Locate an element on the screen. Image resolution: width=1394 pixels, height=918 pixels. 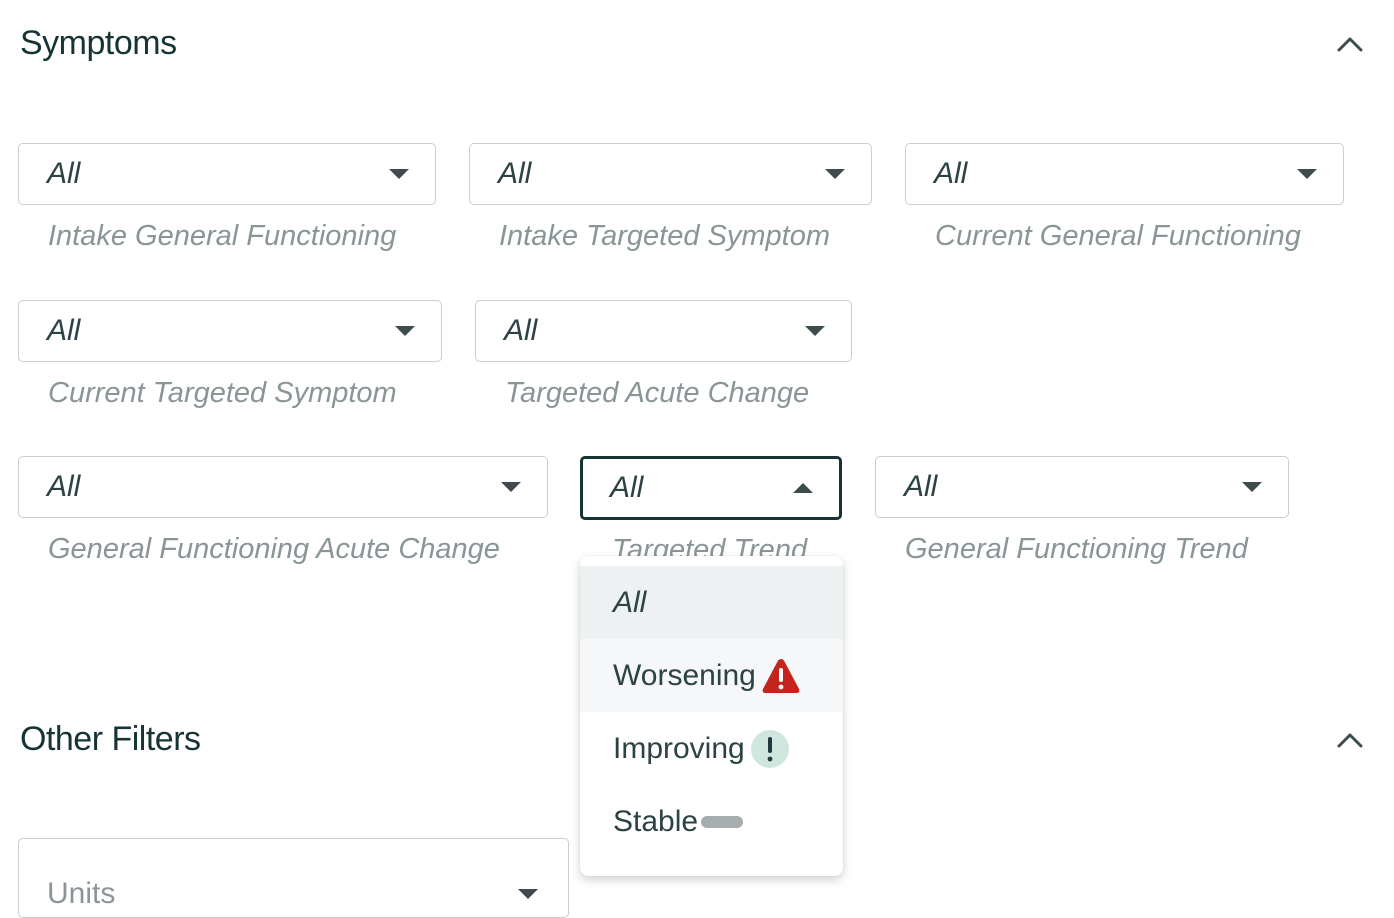
menu-option-improving: Improving is located at coordinates (711, 748).